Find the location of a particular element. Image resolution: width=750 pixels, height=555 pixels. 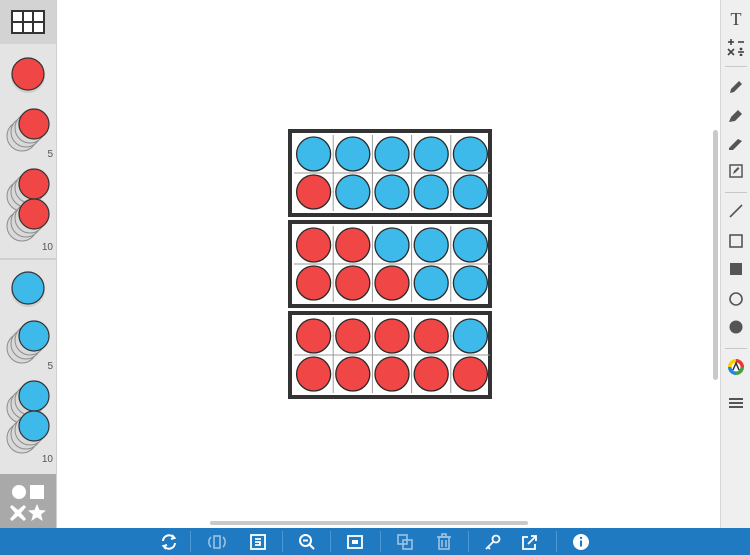

info-button is located at coordinates (581, 541).